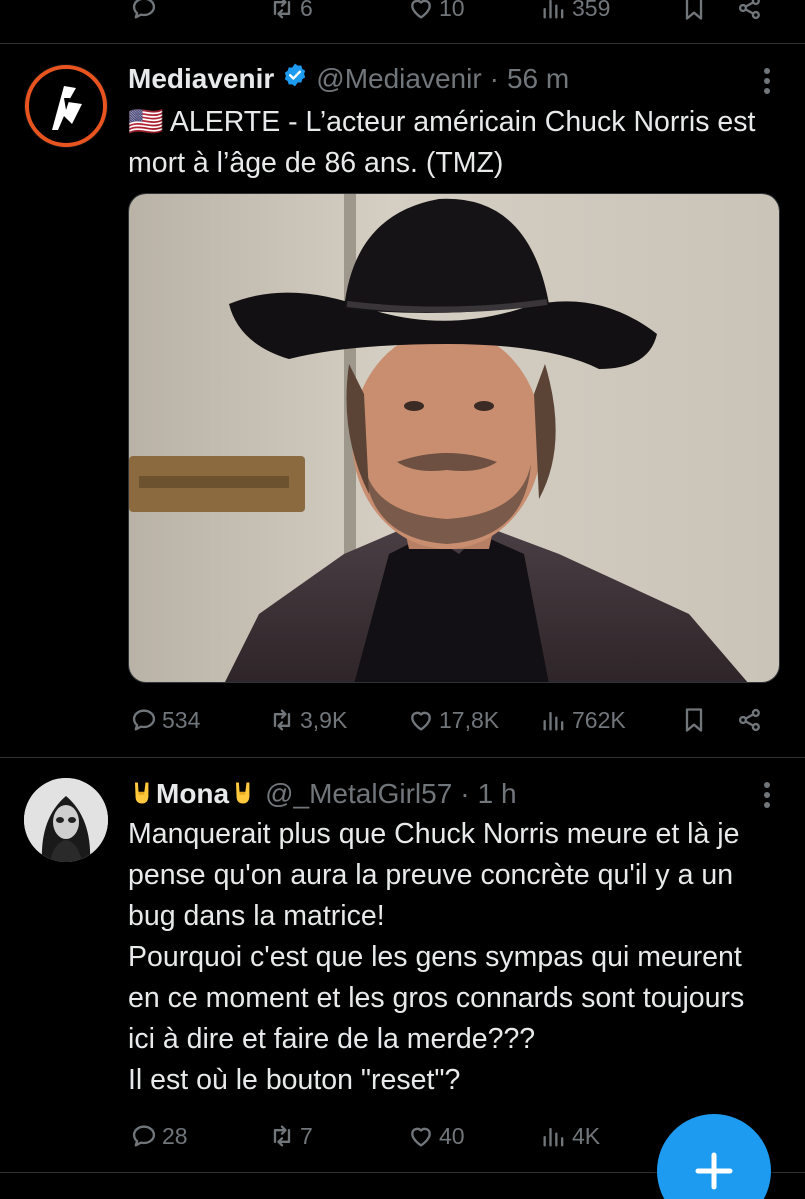 The image size is (805, 1199). Describe the element at coordinates (159, 1136) in the screenshot. I see `reply-button: 28` at that location.